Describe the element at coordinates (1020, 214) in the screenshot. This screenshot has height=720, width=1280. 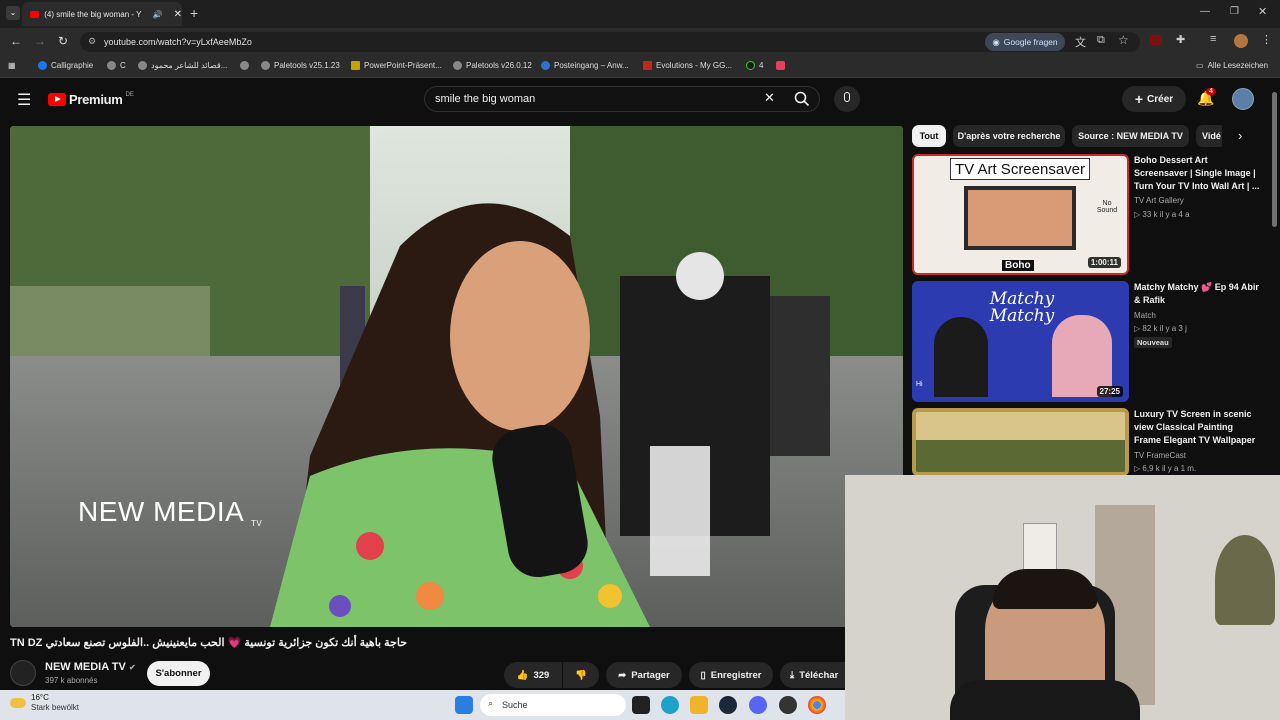
I see `video-thumbnail: TV Art Screensaver No Sound Boho 1:00:11` at that location.